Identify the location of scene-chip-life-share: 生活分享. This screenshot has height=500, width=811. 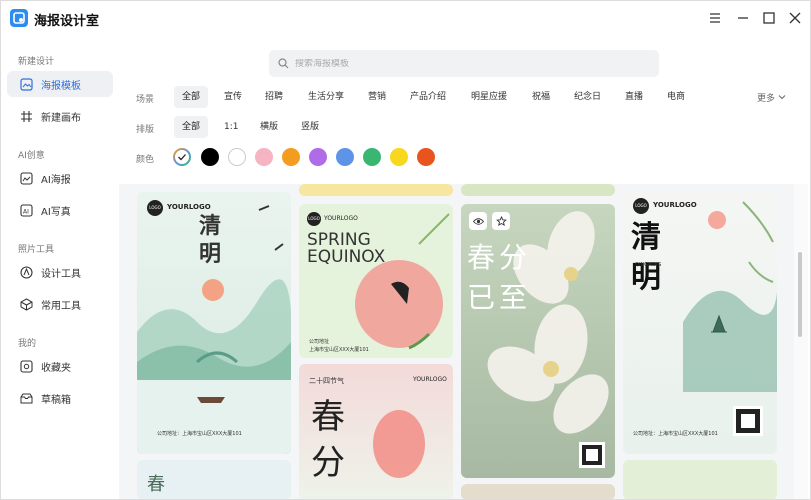
(326, 97).